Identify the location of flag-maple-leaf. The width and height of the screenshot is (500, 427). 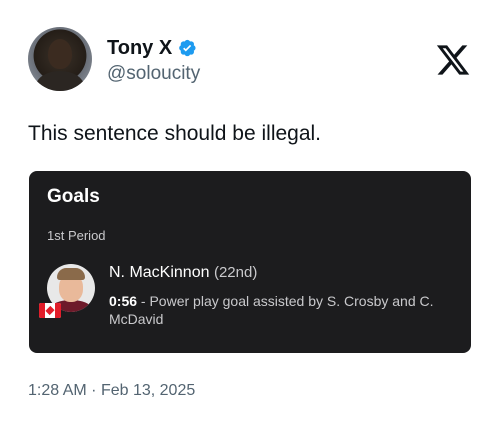
(50, 310).